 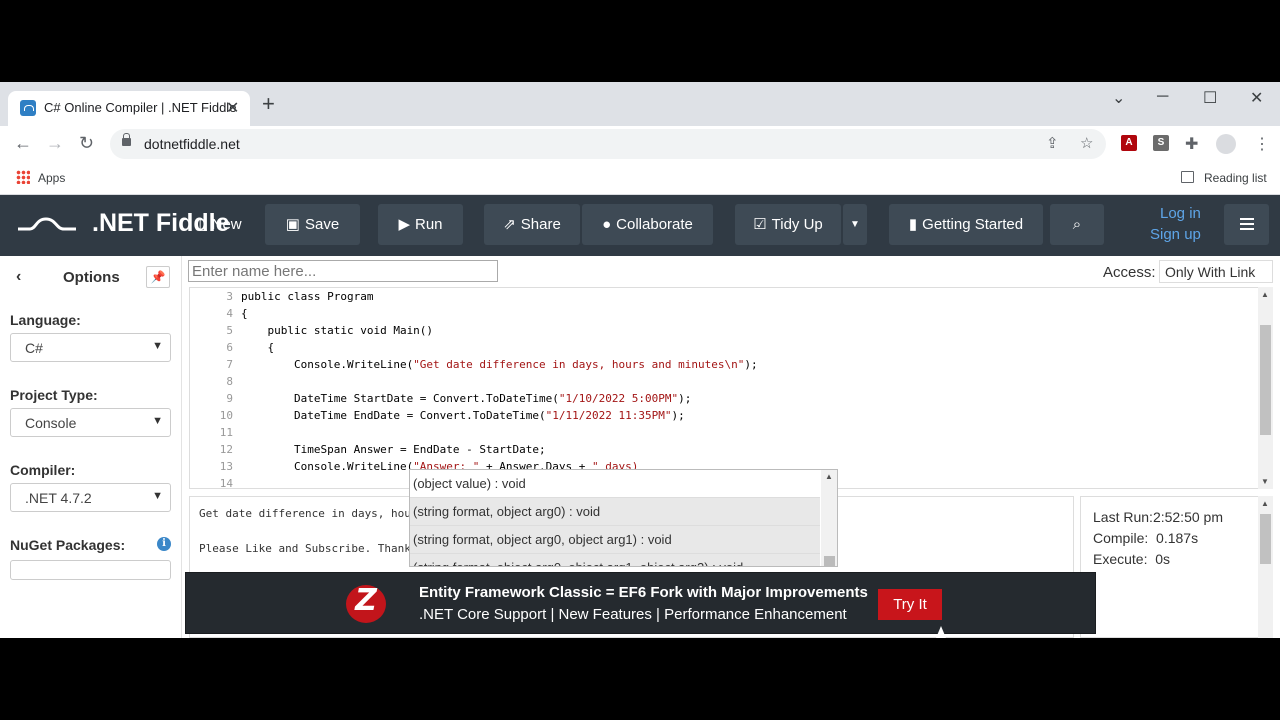 I want to click on line-number: 5, so click(x=229, y=330).